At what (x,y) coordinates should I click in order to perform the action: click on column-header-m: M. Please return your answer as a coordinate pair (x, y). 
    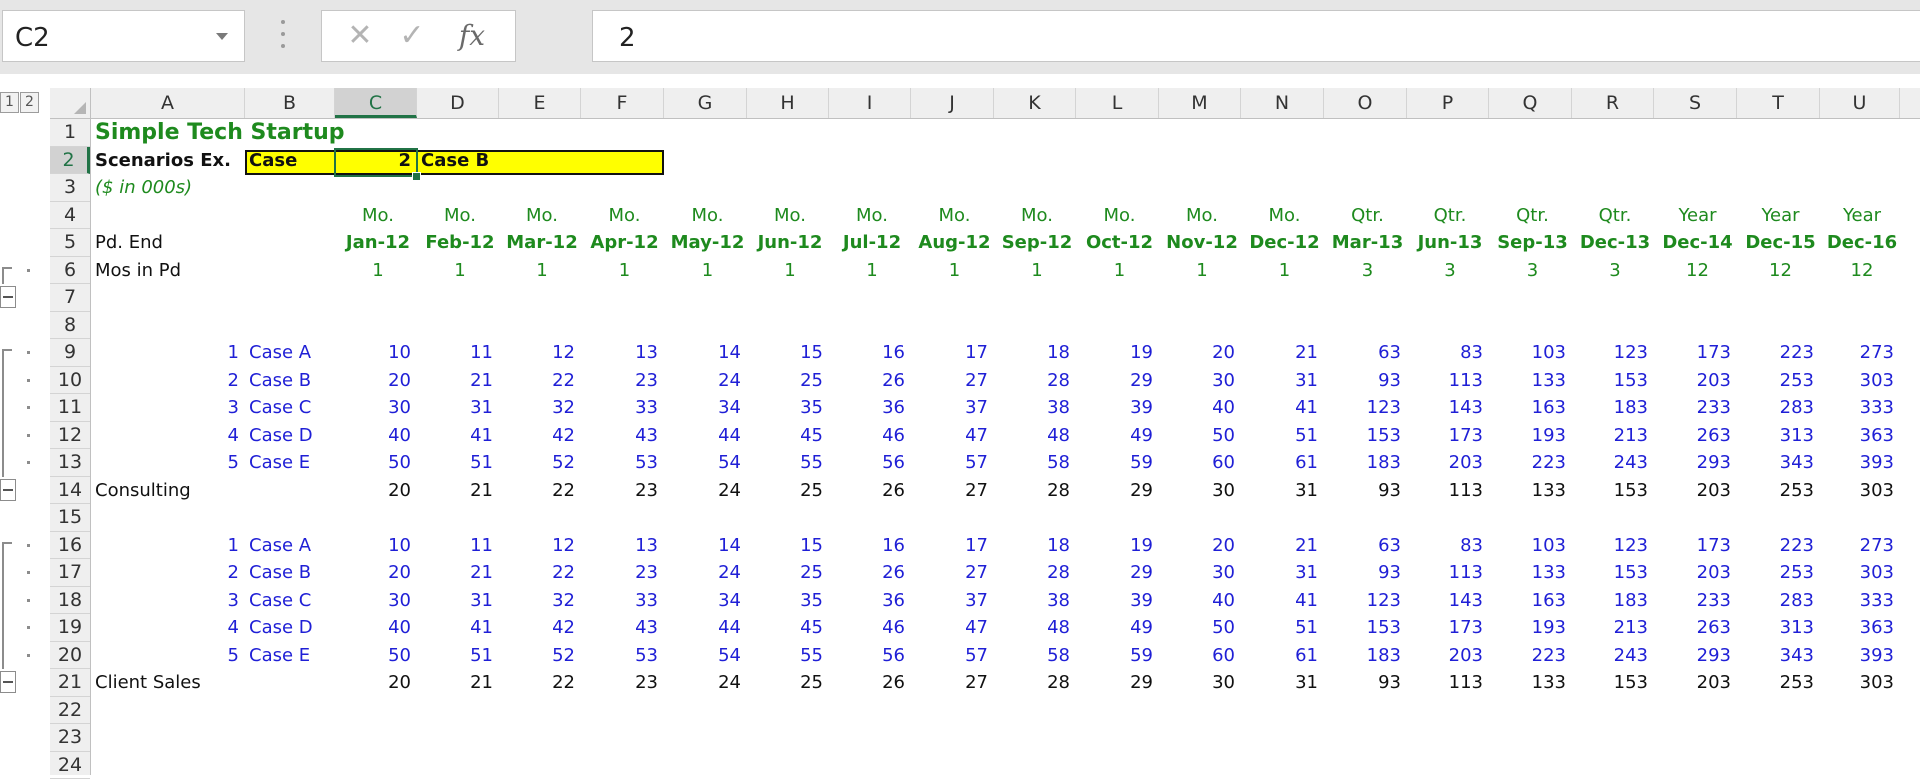
    Looking at the image, I should click on (1200, 103).